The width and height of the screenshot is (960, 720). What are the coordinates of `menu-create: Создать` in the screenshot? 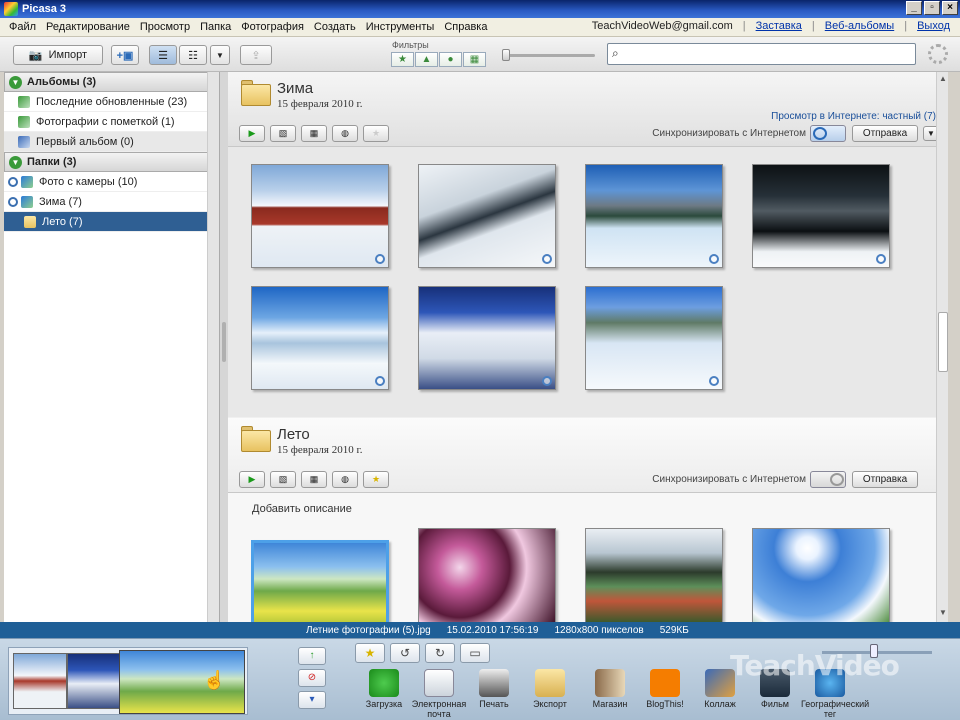 It's located at (335, 27).